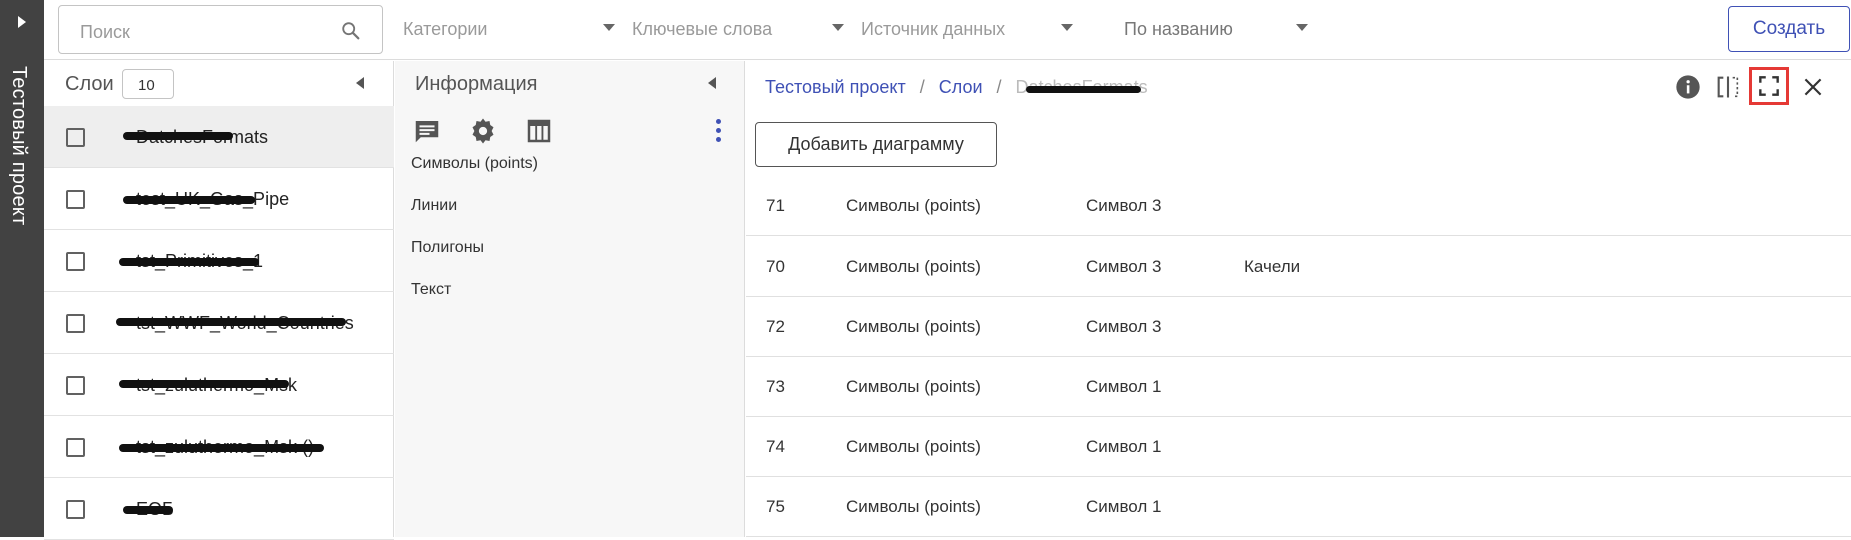 The width and height of the screenshot is (1851, 540). I want to click on filter-data-source: Источник данных, so click(967, 29).